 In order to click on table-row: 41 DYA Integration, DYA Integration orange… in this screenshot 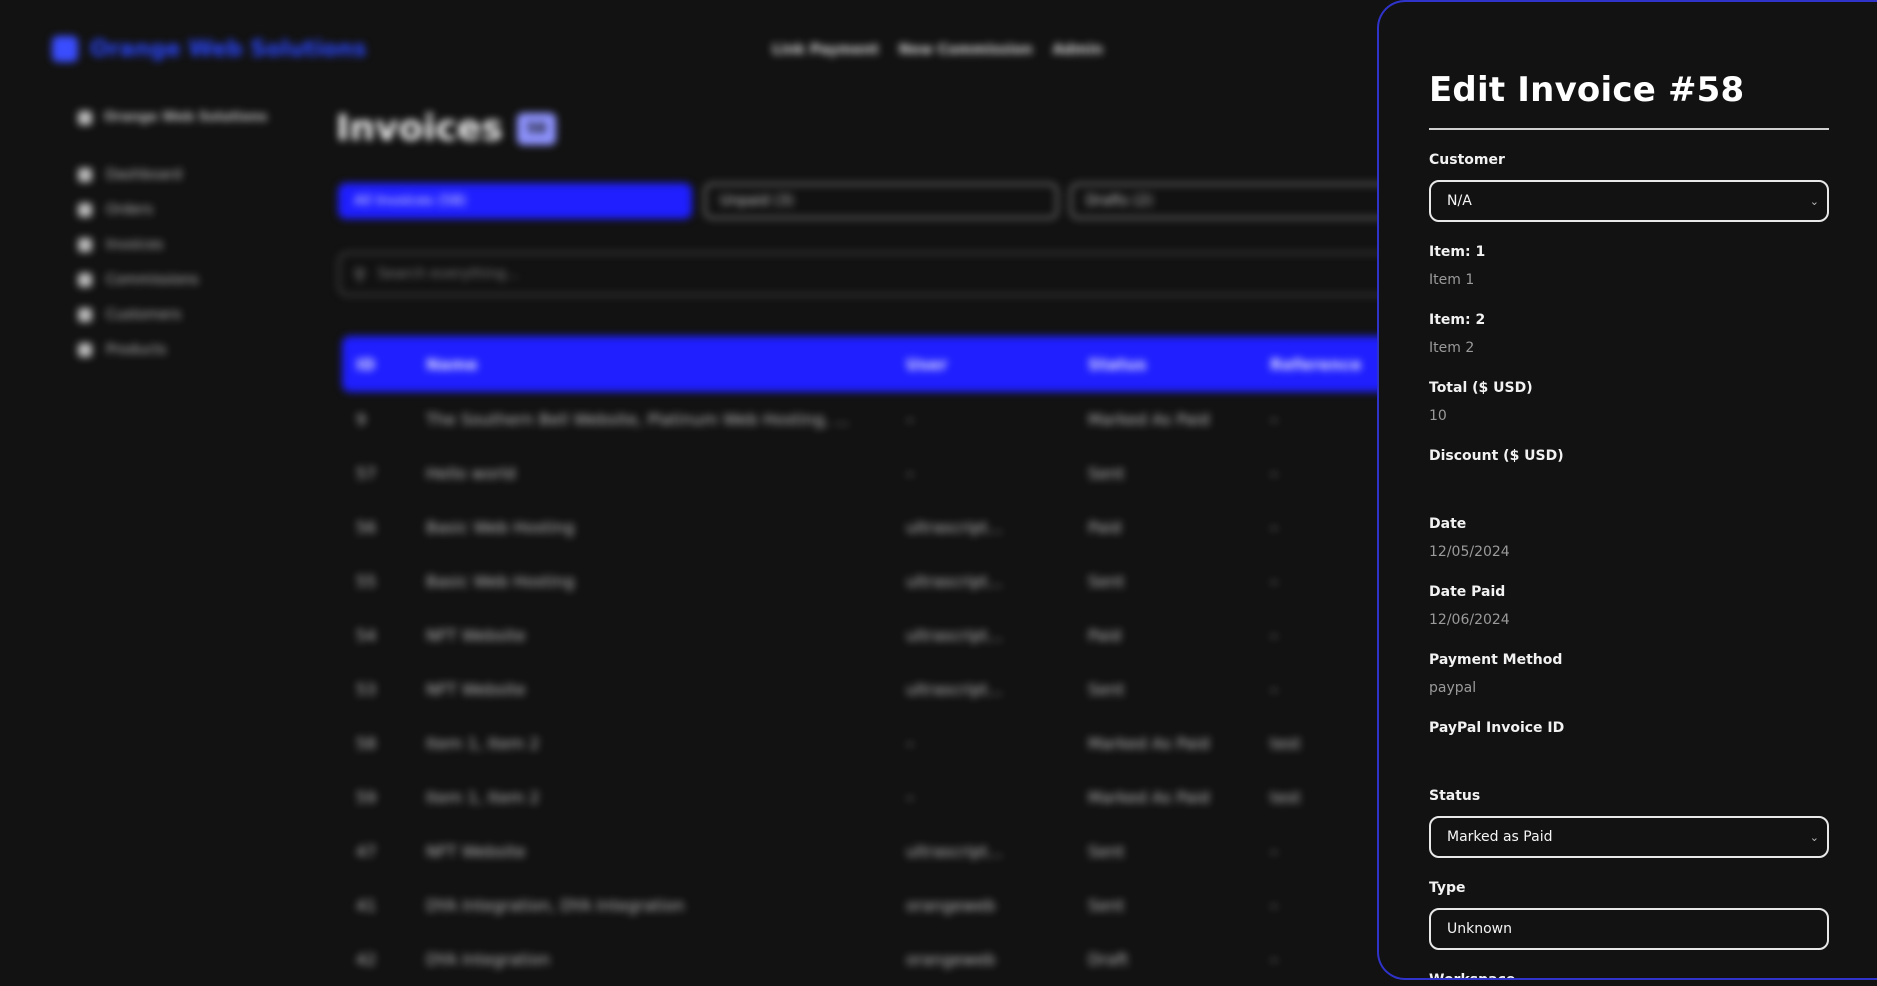, I will do `click(892, 905)`.